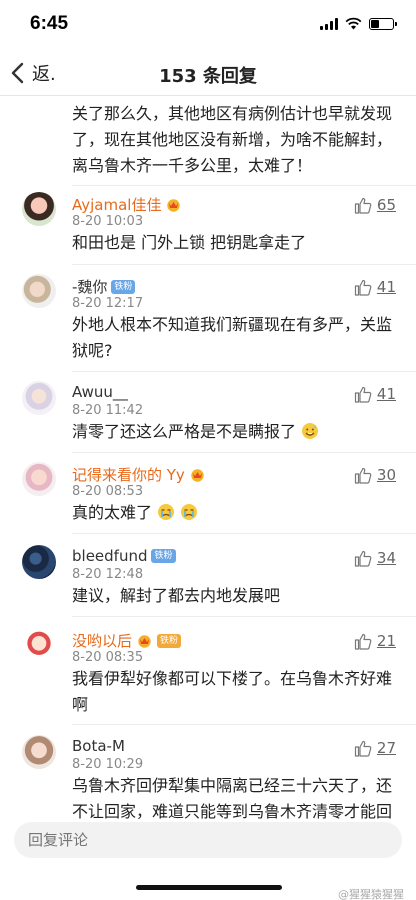 Image resolution: width=416 pixels, height=900 pixels. What do you see at coordinates (375, 558) in the screenshot?
I see `like-button: 34` at bounding box center [375, 558].